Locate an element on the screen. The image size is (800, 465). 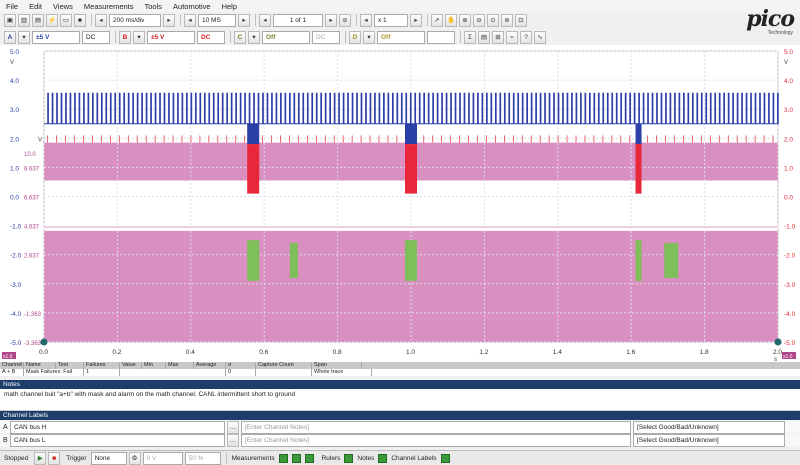
zoom-area-icon: ⊙ is located at coordinates (493, 20).